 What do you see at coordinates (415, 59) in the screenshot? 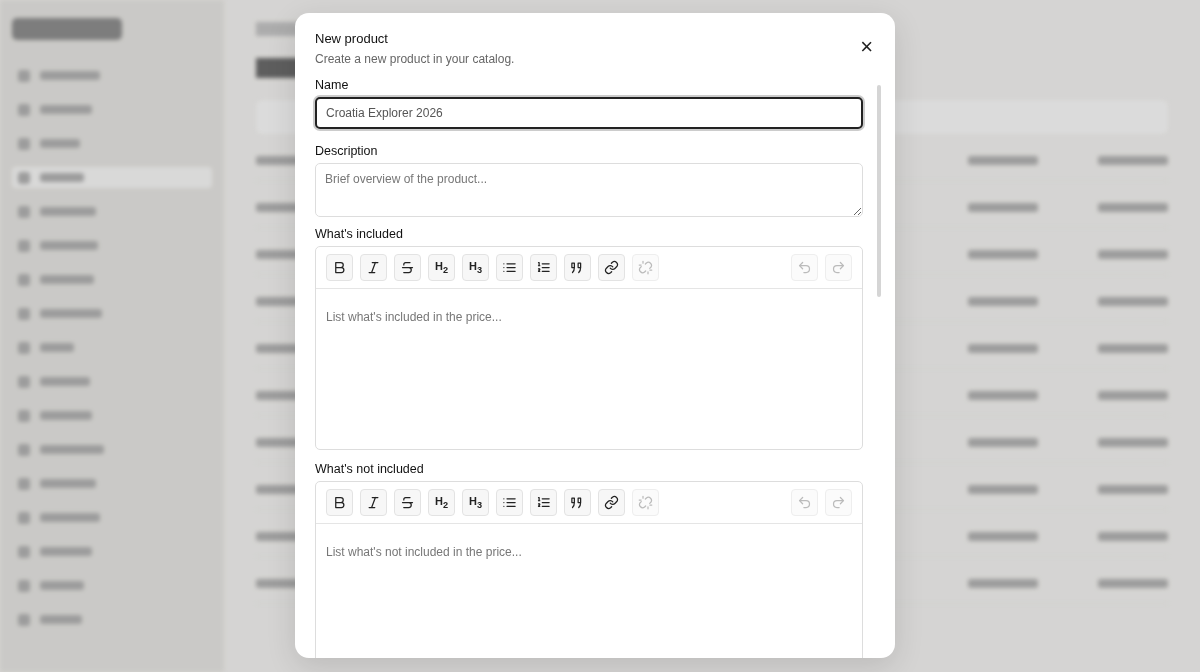
I see `dialog-subtitle: Create a new product in your catalog.` at bounding box center [415, 59].